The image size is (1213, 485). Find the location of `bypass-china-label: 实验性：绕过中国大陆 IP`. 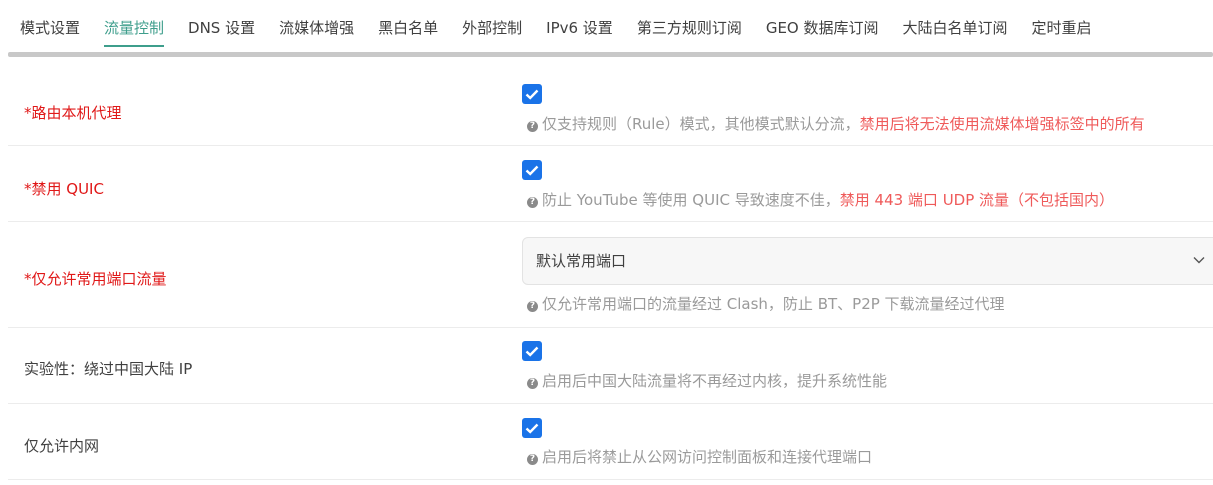

bypass-china-label: 实验性：绕过中国大陆 IP is located at coordinates (108, 369).